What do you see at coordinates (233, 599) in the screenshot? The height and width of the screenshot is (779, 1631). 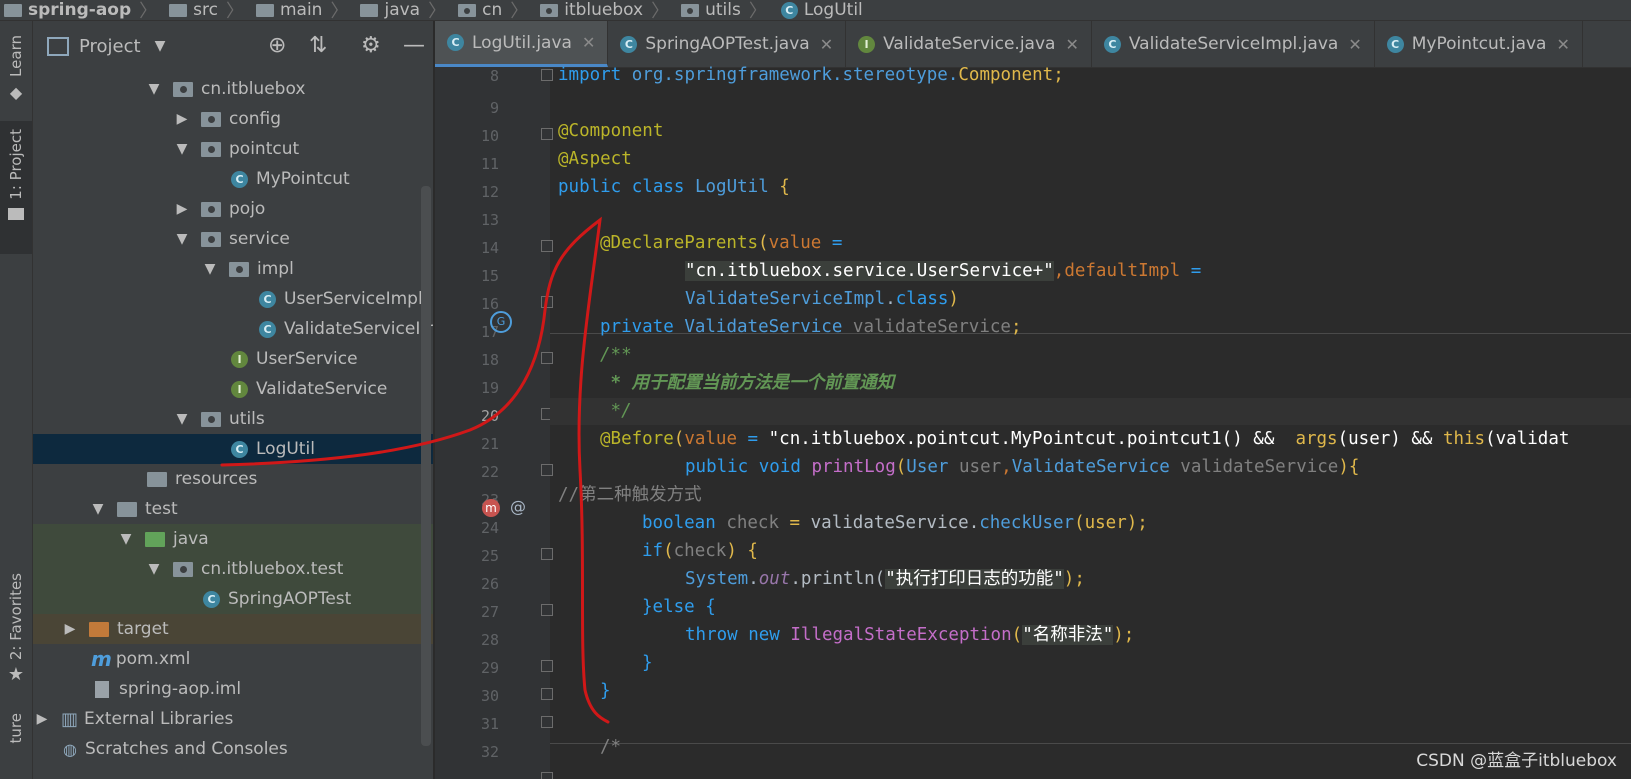 I see `tree-node-springaoptest: C SpringAOPTest` at bounding box center [233, 599].